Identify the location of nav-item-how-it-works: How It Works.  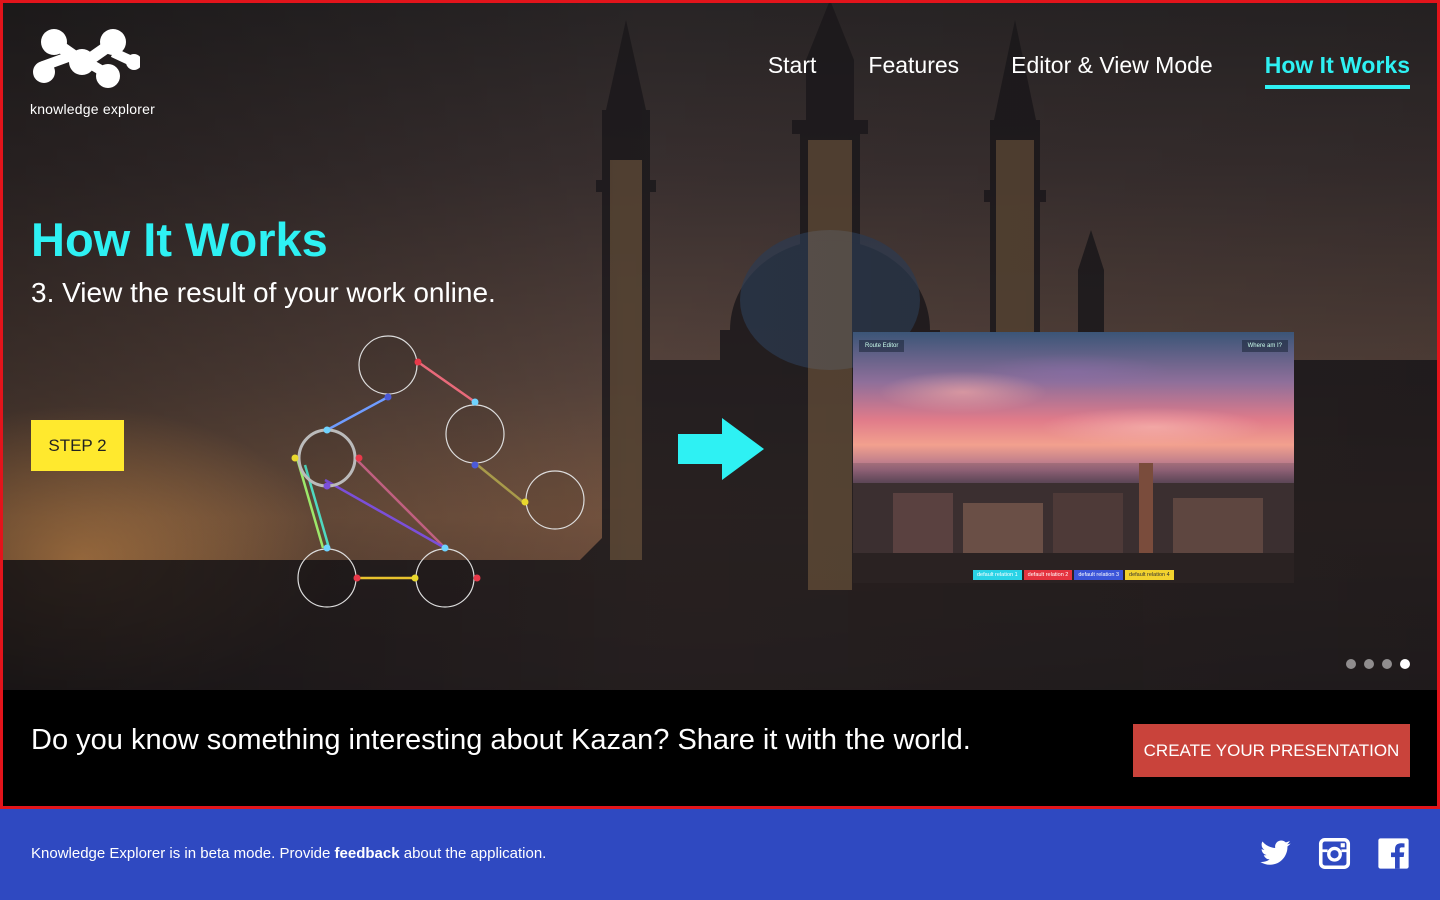
(1337, 70).